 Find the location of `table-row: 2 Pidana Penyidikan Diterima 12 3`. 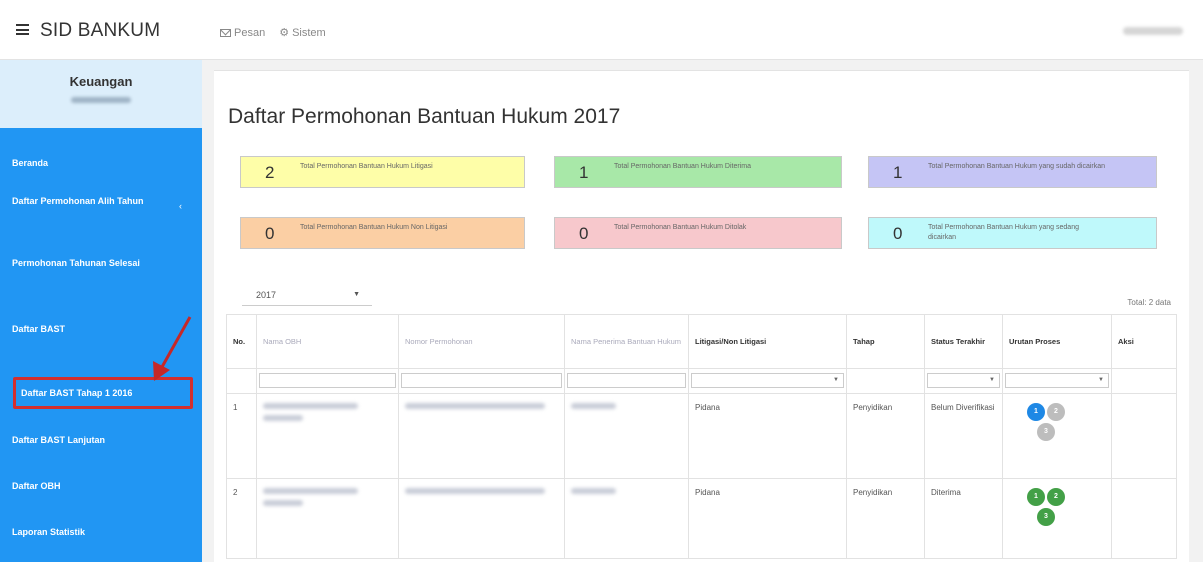

table-row: 2 Pidana Penyidikan Diterima 12 3 is located at coordinates (701, 518).